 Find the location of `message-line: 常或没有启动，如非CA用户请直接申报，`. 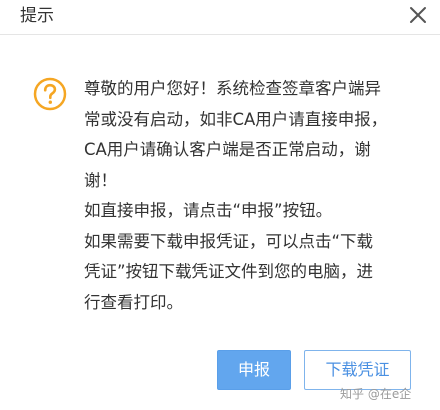

message-line: 常或没有启动，如非CA用户请直接申报， is located at coordinates (236, 119).